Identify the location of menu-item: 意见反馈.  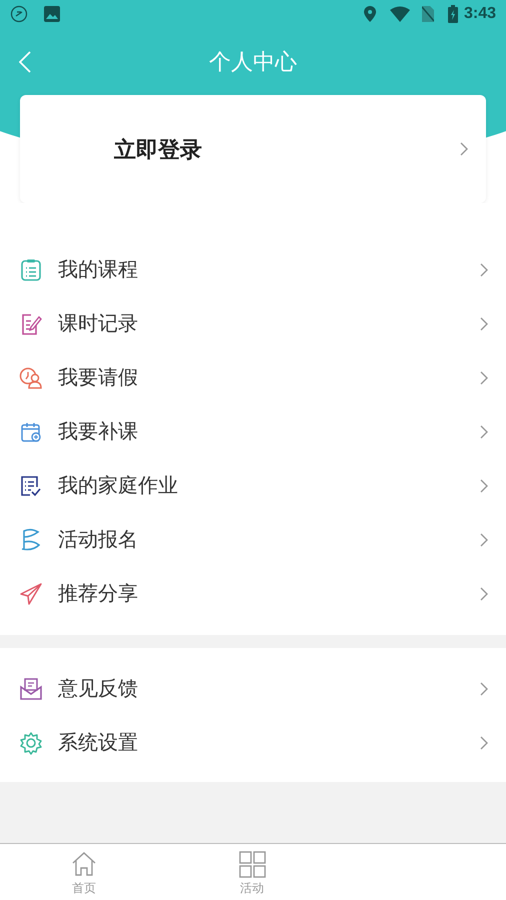
(253, 689).